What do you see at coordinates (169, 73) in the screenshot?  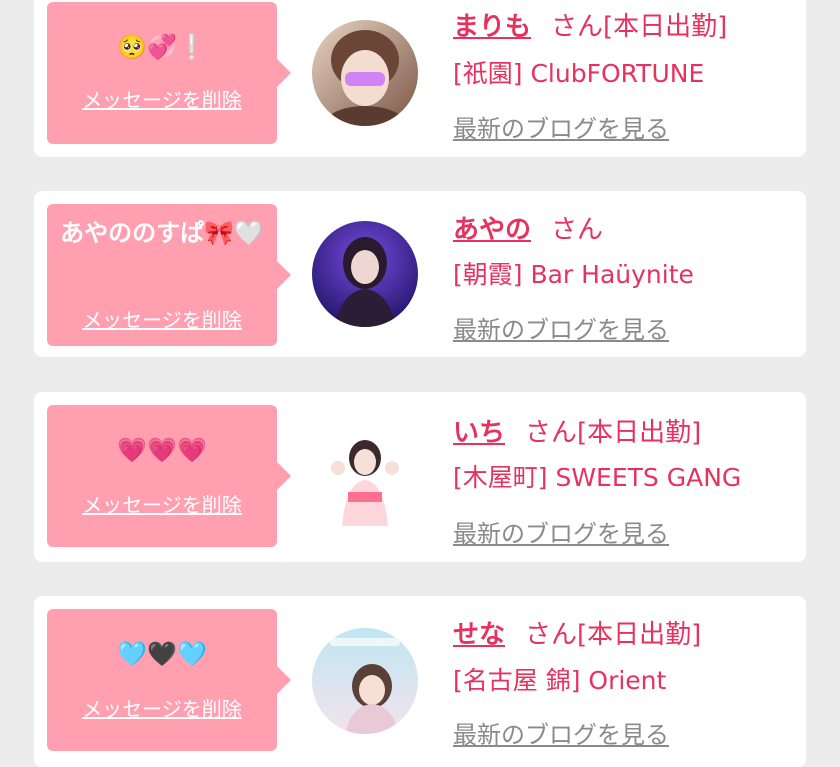 I see `message-bubble: 🥺💞❕ メッセージを削除` at bounding box center [169, 73].